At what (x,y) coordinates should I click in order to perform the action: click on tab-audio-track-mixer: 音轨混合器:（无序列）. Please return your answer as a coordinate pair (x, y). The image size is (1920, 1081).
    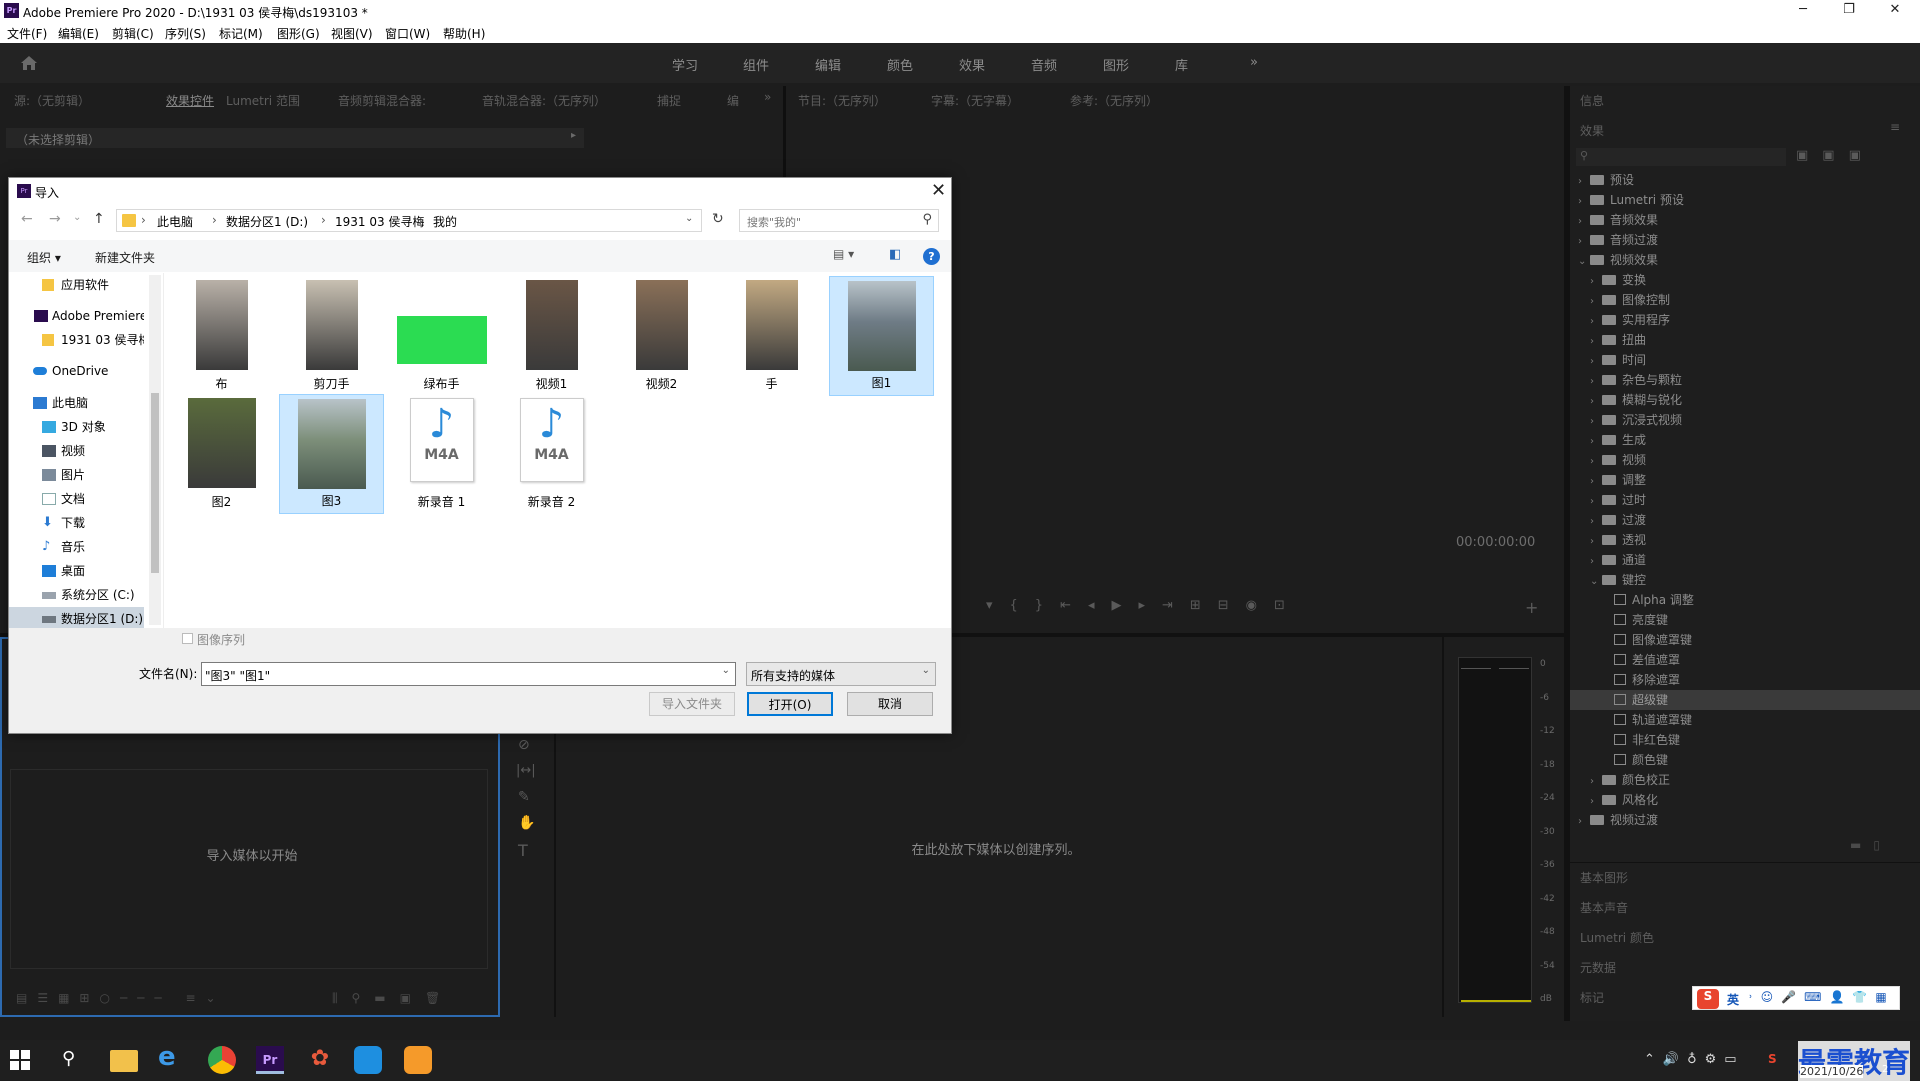
    Looking at the image, I should click on (544, 100).